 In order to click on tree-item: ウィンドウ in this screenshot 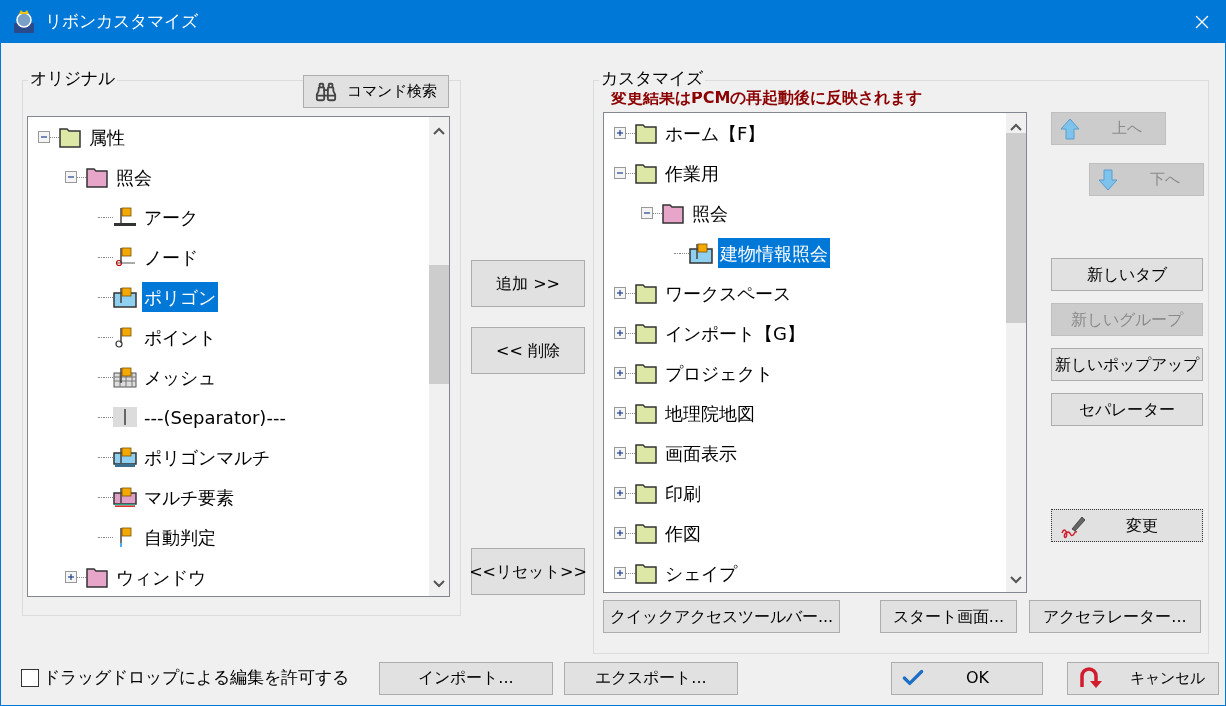, I will do `click(161, 577)`.